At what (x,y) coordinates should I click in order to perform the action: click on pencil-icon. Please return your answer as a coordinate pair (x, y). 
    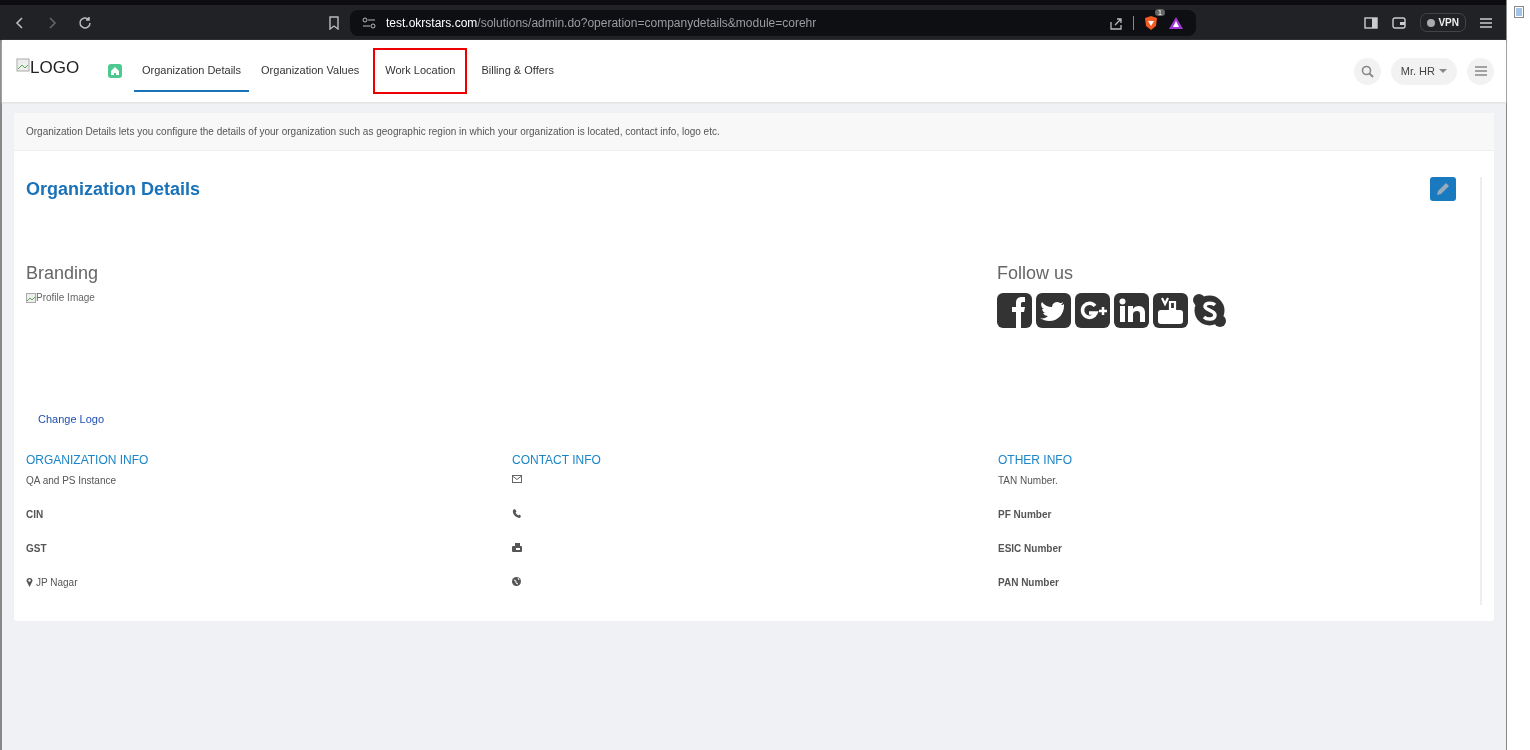
    Looking at the image, I should click on (1443, 189).